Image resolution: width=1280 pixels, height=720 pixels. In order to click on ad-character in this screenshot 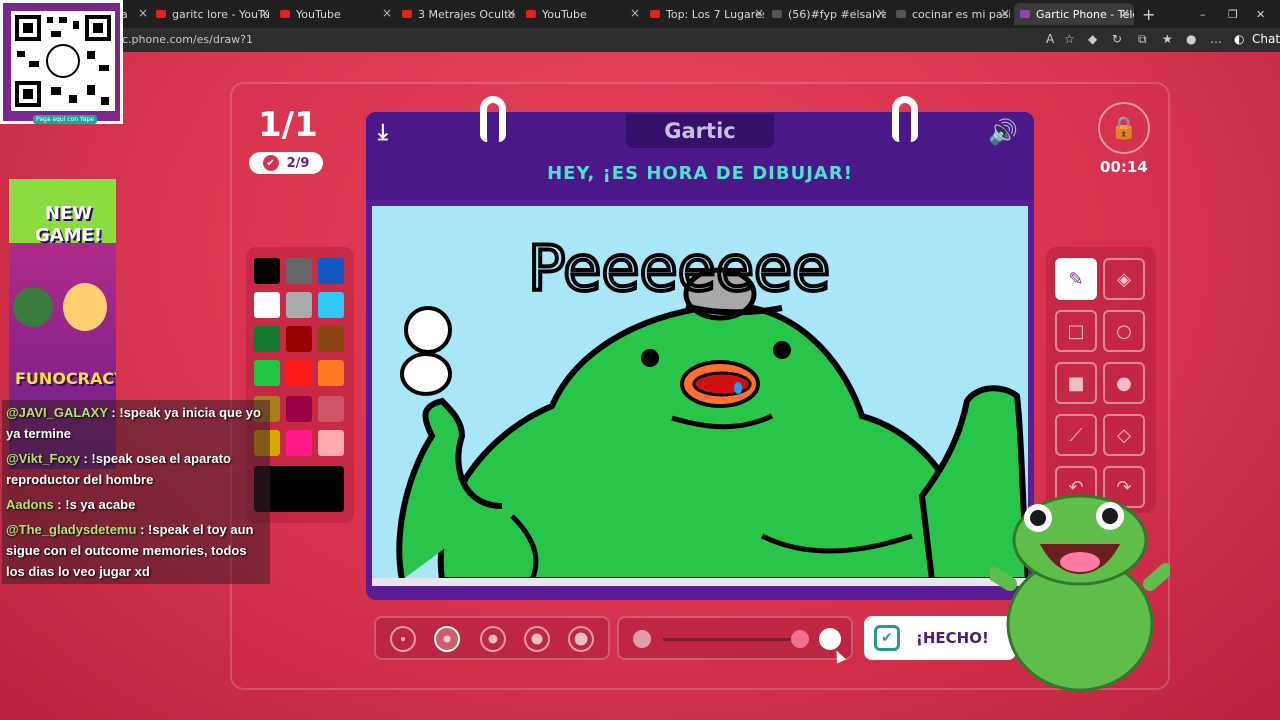, I will do `click(85, 307)`.